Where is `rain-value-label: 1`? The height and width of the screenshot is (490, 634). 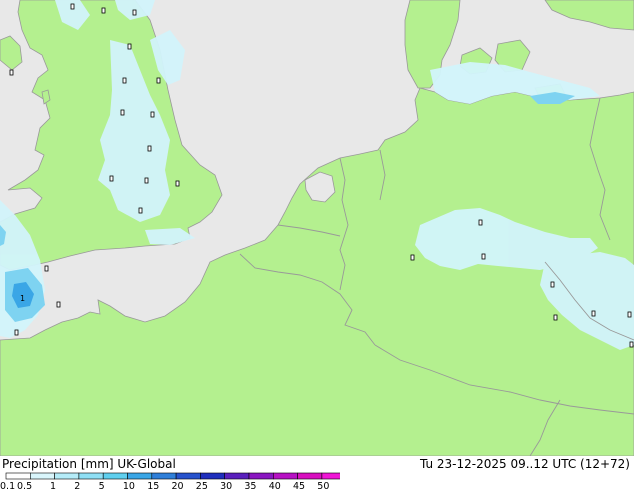 rain-value-label: 1 is located at coordinates (22, 298).